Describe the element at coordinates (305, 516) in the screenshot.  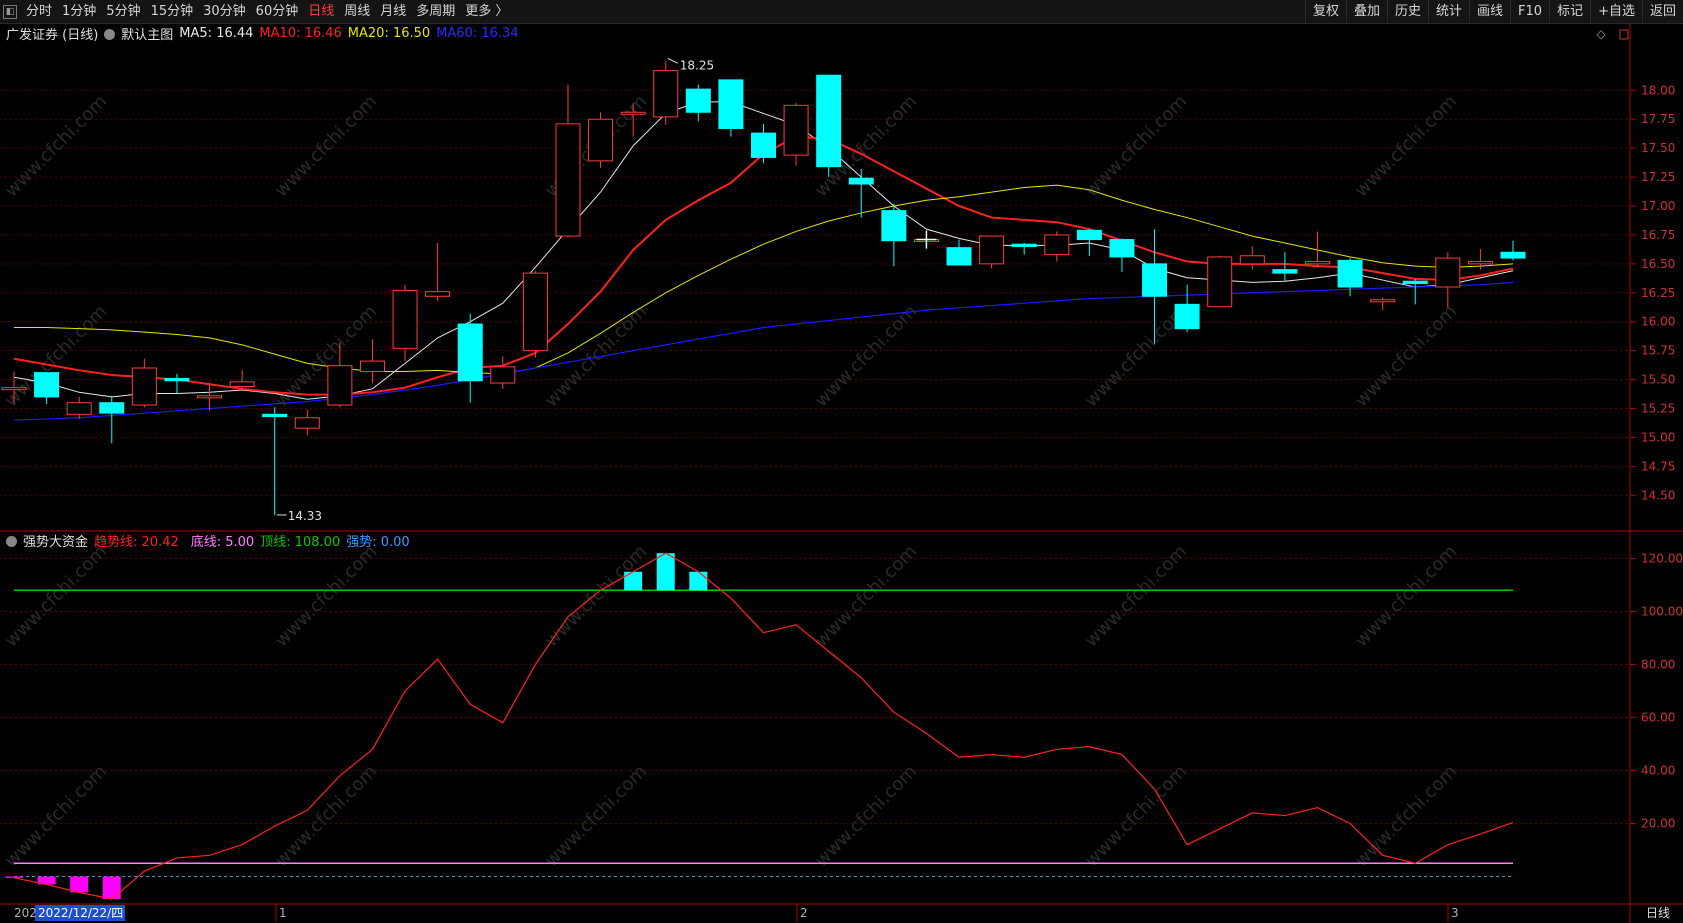
I see `low-price-label: 14.33` at that location.